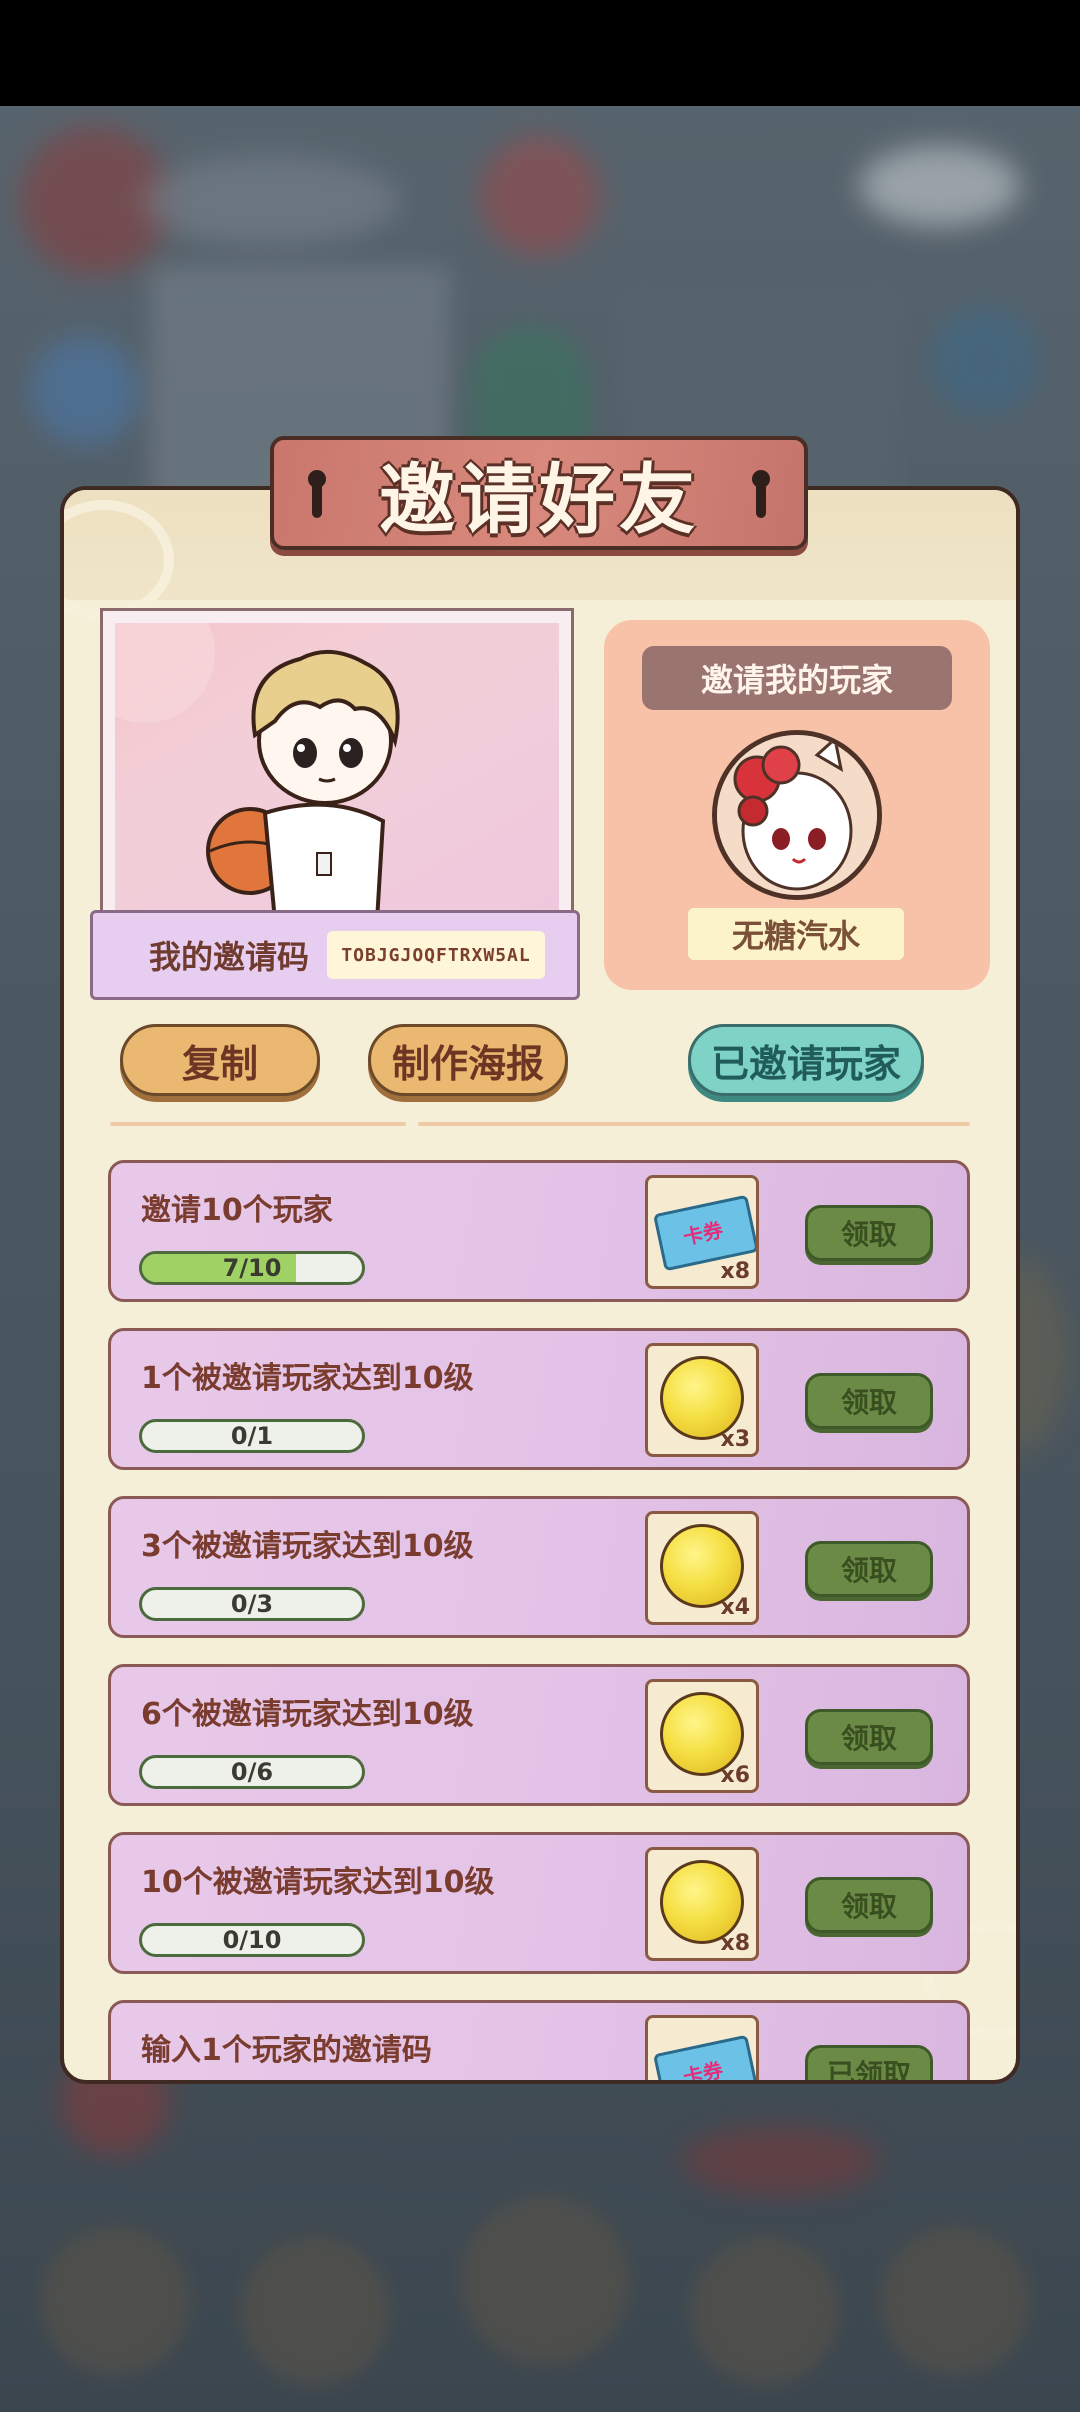  What do you see at coordinates (257, 769) in the screenshot?
I see `character-illustration` at bounding box center [257, 769].